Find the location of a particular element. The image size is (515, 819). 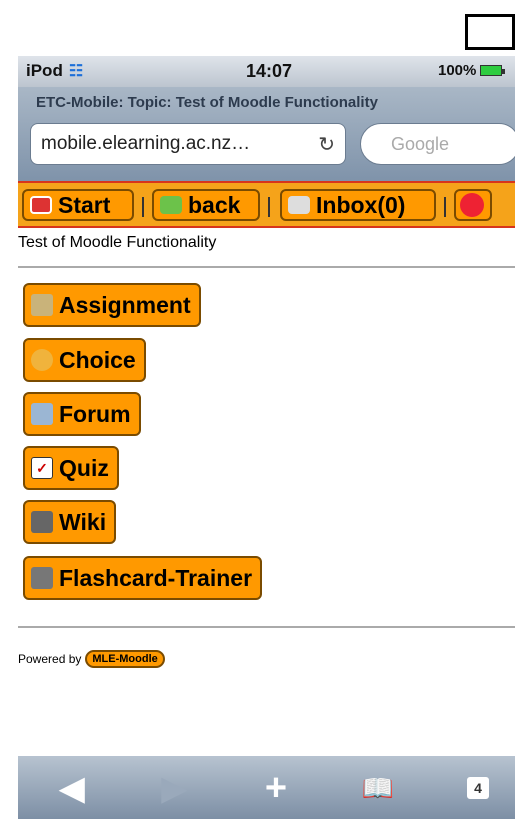

module-label: Wiki is located at coordinates (83, 521).